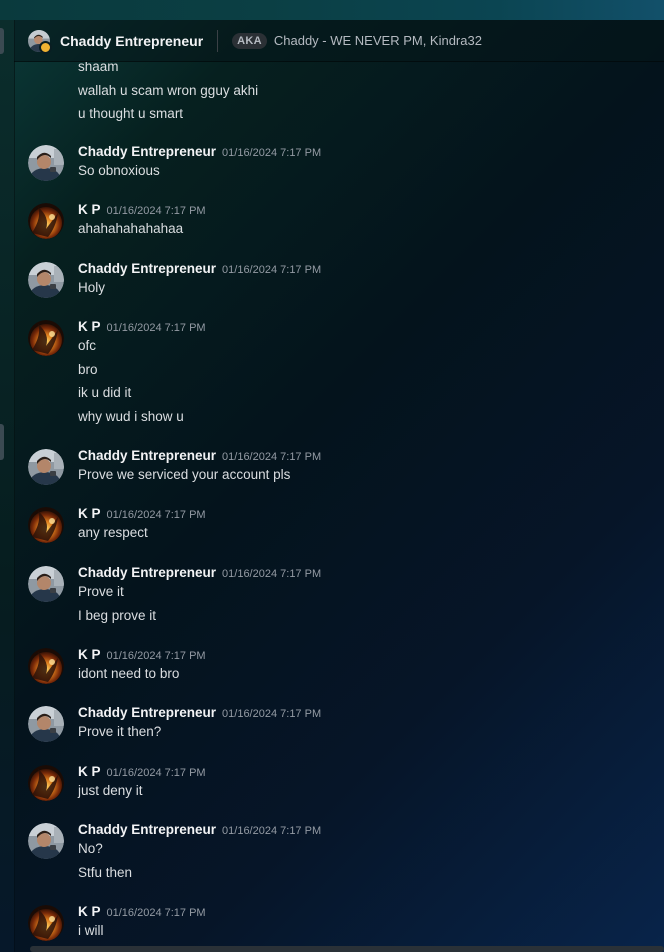 The height and width of the screenshot is (952, 664). I want to click on left-panel-scroll-handle, so click(2, 442).